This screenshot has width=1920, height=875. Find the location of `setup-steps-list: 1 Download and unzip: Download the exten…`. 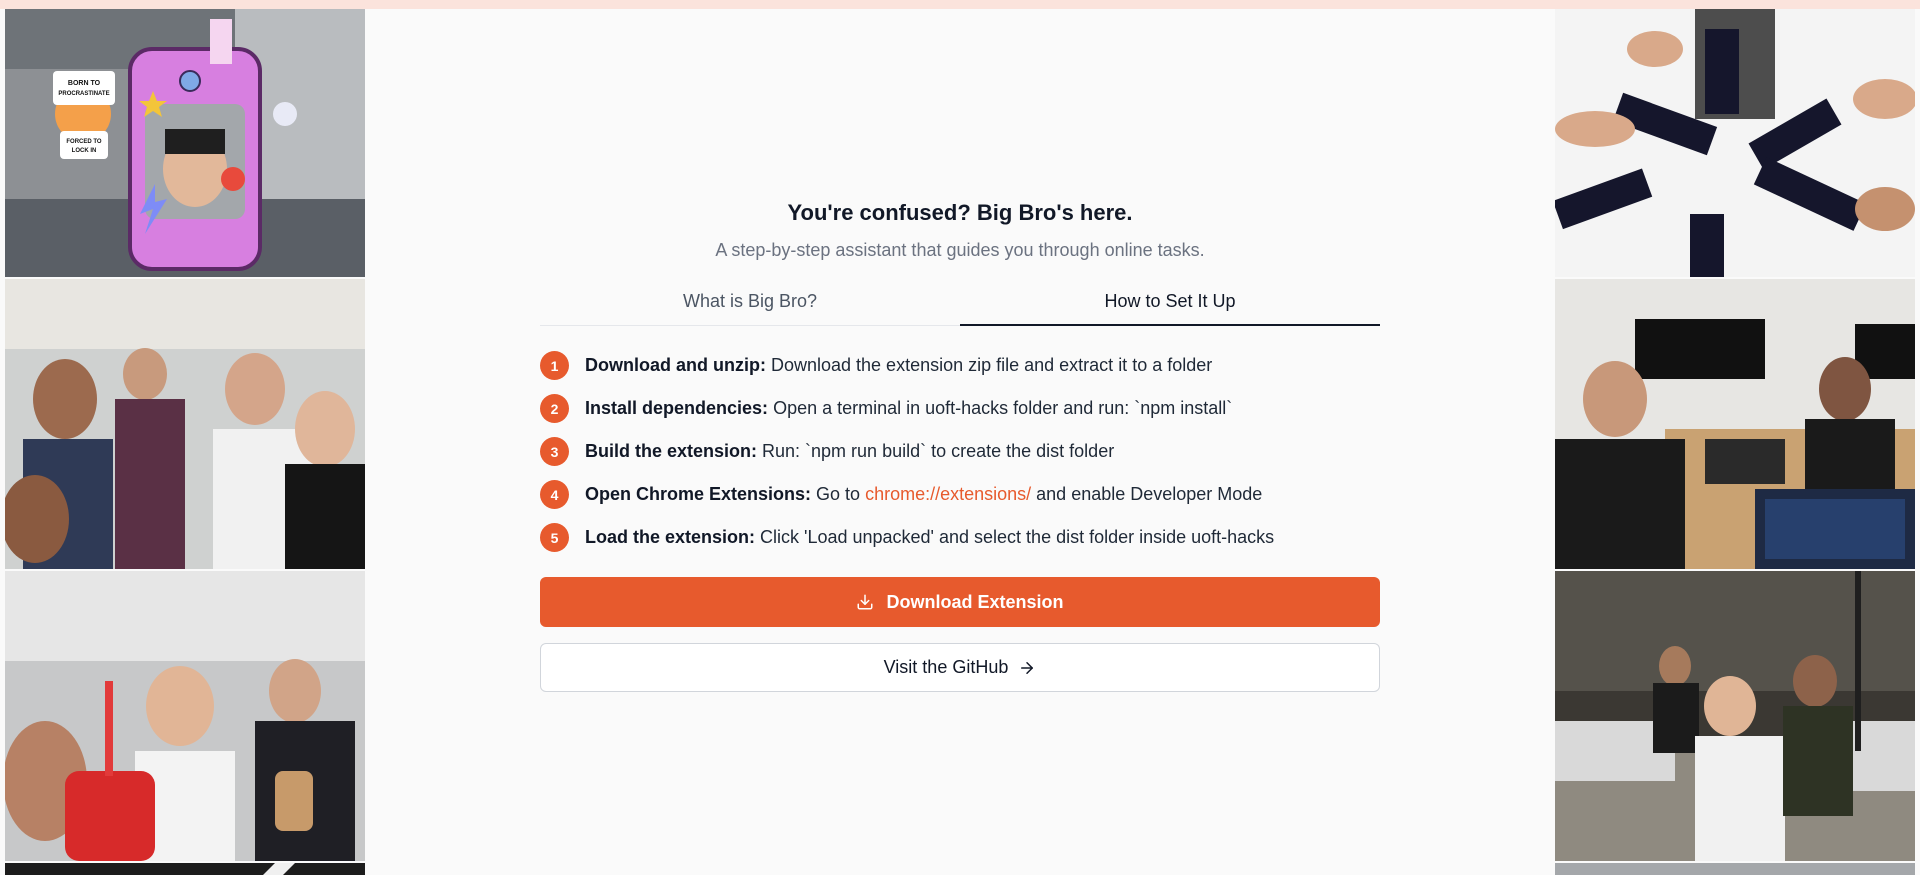

setup-steps-list: 1 Download and unzip: Download the exten… is located at coordinates (960, 451).